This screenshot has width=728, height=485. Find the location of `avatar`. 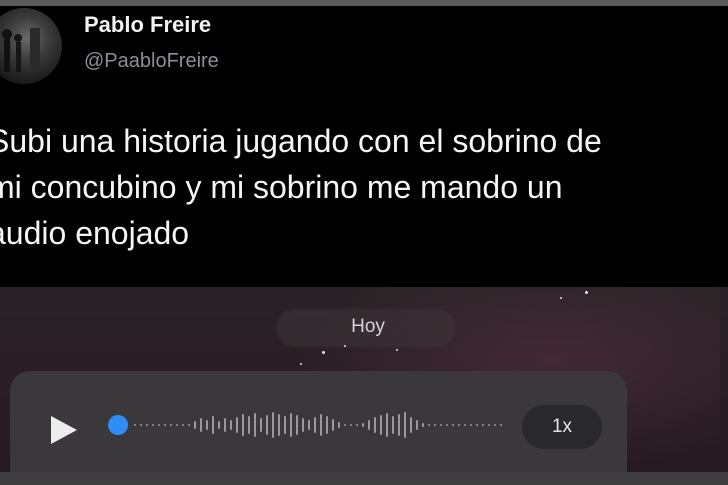

avatar is located at coordinates (31, 46).